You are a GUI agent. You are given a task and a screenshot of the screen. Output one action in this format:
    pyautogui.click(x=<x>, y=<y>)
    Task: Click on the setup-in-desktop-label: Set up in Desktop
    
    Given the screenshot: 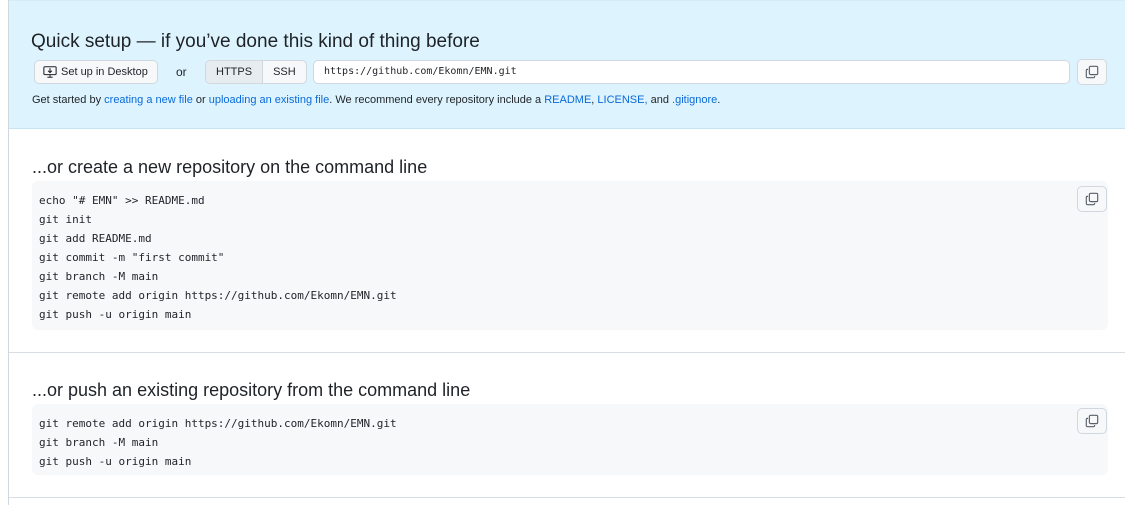 What is the action you would take?
    pyautogui.click(x=104, y=72)
    